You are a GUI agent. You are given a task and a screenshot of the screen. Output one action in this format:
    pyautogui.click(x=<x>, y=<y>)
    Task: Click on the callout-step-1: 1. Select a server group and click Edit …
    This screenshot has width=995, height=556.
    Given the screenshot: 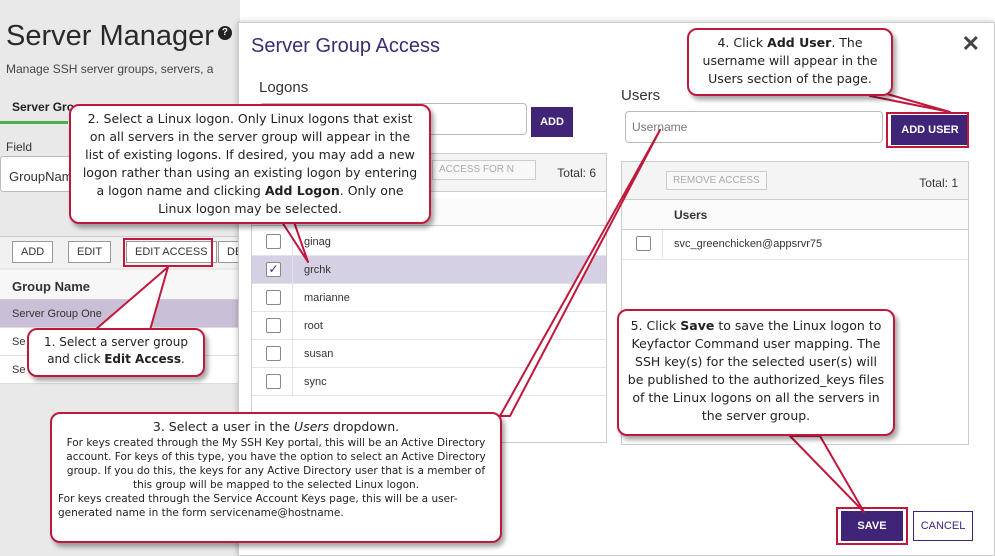 What is the action you would take?
    pyautogui.click(x=116, y=352)
    